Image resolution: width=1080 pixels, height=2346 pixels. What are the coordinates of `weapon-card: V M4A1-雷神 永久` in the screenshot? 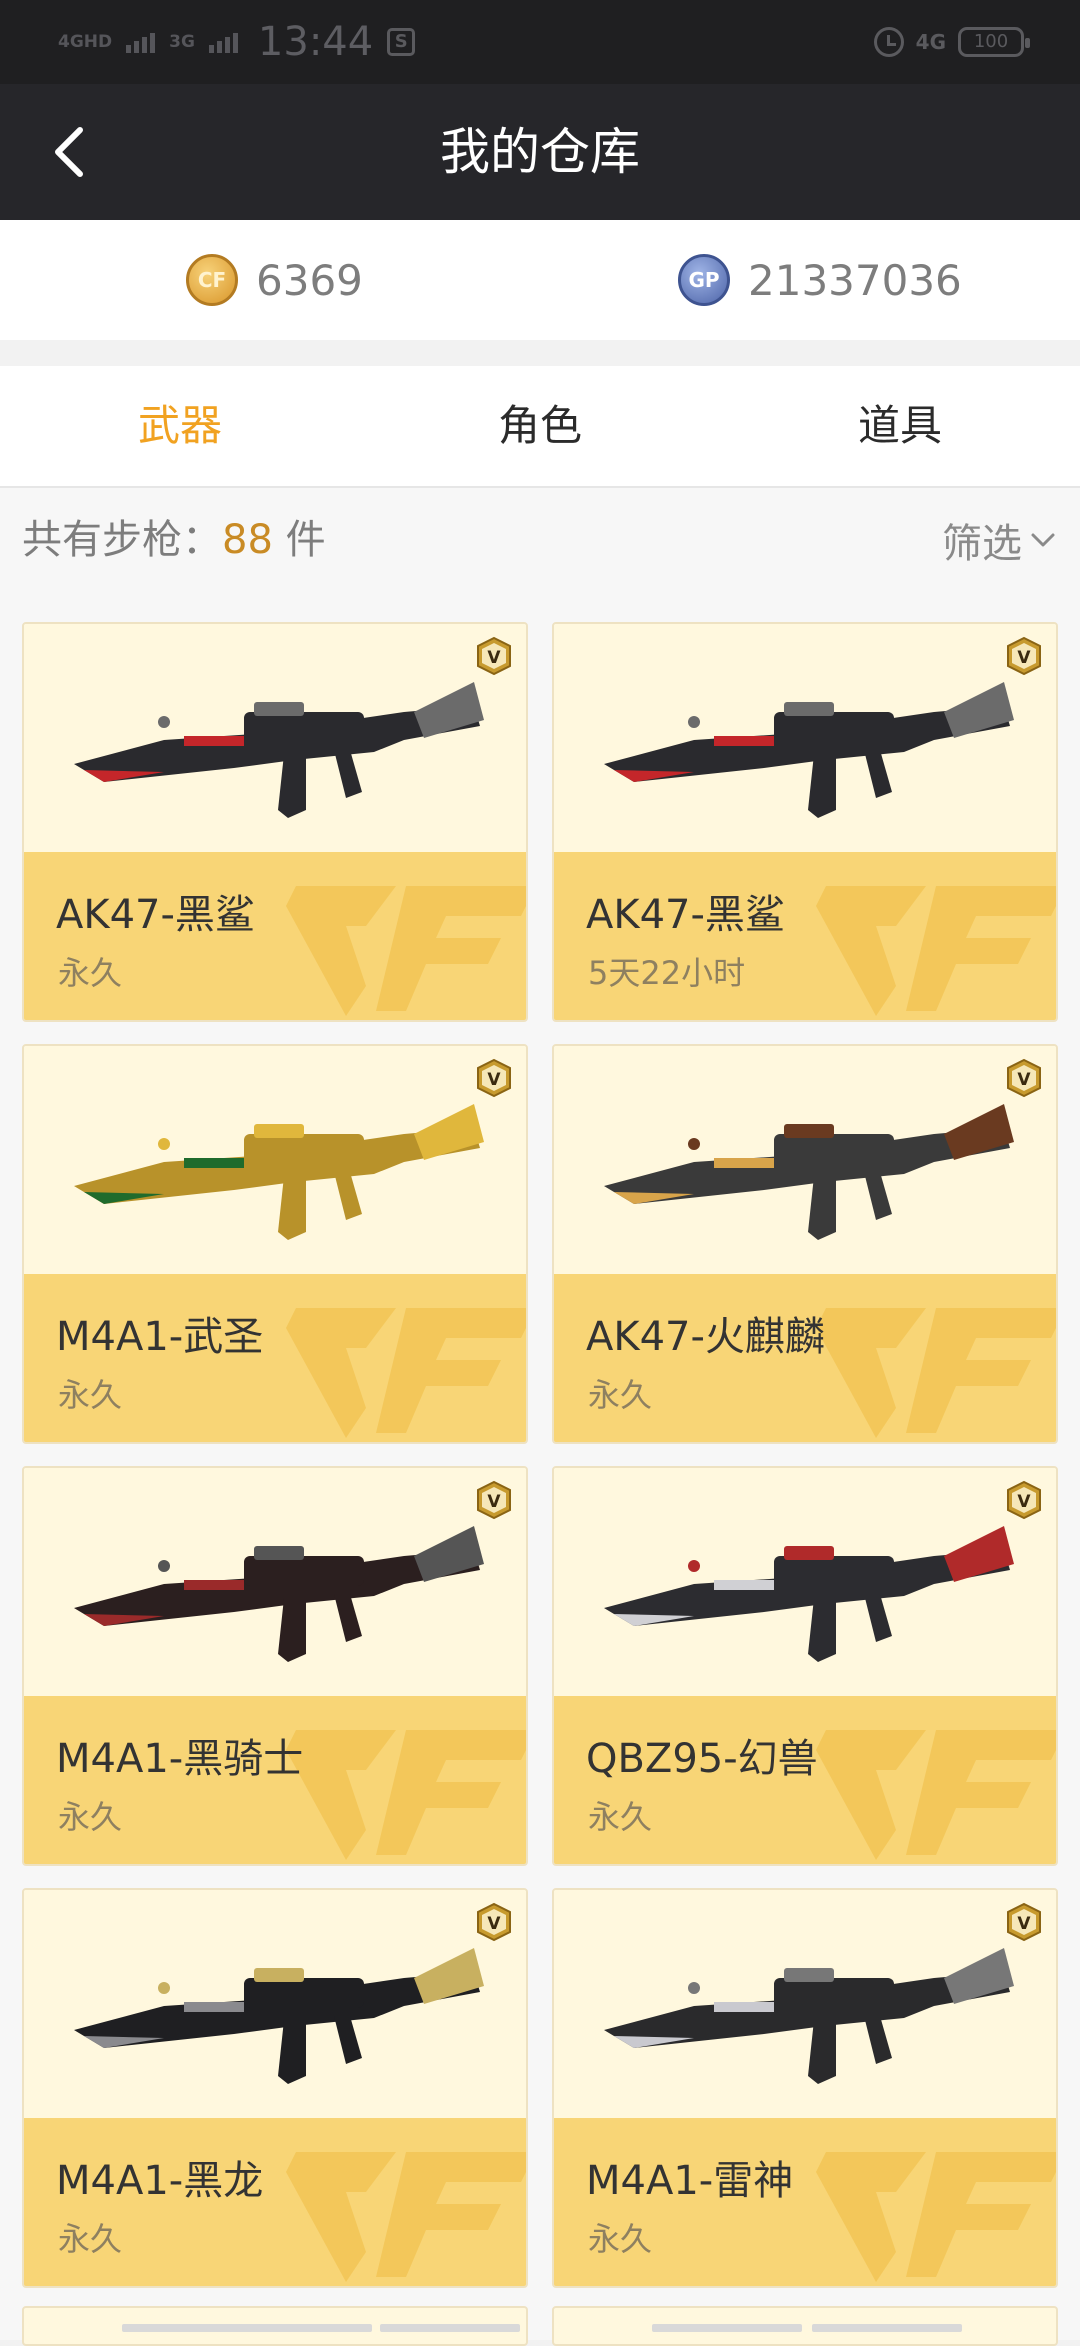 It's located at (805, 2088).